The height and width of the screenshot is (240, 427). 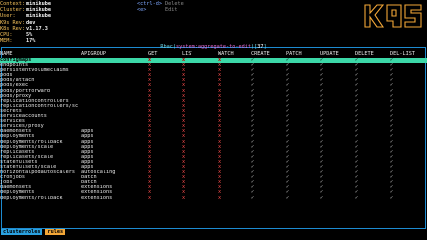 What do you see at coordinates (213, 198) in the screenshot?
I see `table-row: deployments/rollback extensions x x x ✓ ✓ ✓ ✓ ✓` at bounding box center [213, 198].